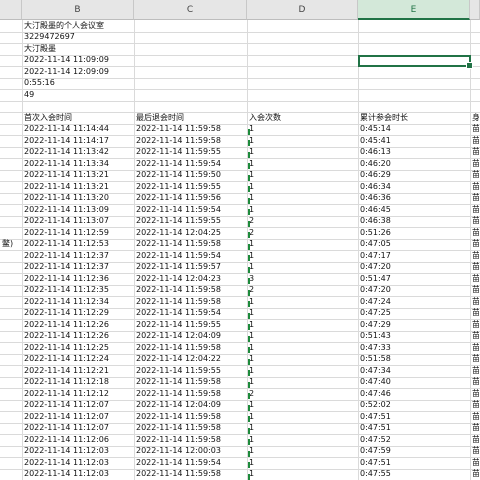 Image resolution: width=480 pixels, height=480 pixels. I want to click on cell-e: 0:47:25, so click(414, 313).